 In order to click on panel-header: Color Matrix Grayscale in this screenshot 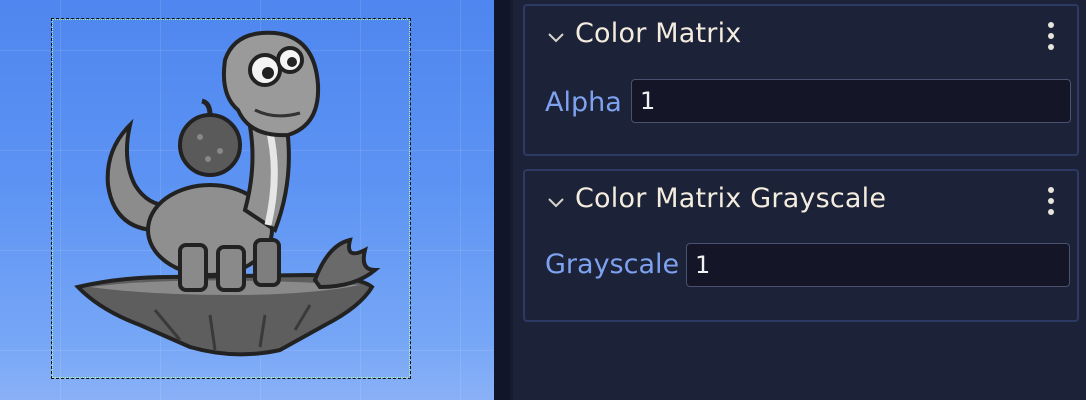, I will do `click(801, 202)`.